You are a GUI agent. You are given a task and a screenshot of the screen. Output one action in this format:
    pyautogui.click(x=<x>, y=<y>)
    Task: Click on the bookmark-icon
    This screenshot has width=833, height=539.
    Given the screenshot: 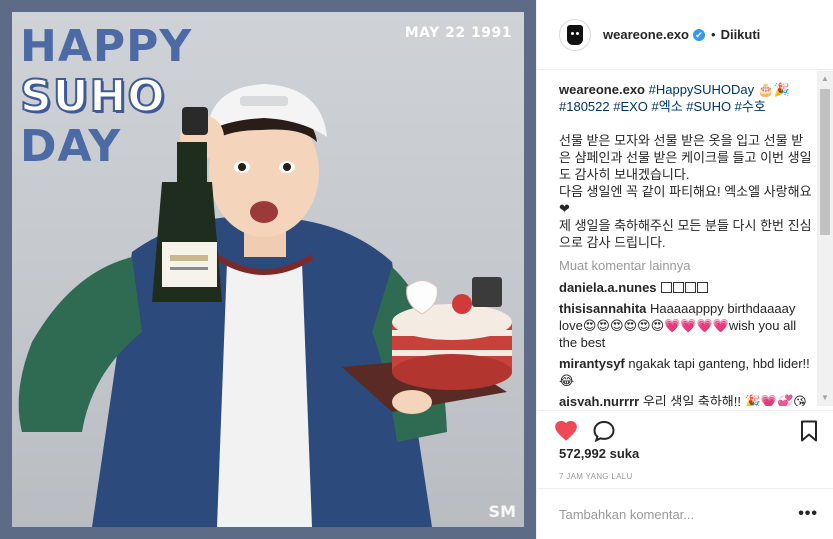 What is the action you would take?
    pyautogui.click(x=809, y=431)
    